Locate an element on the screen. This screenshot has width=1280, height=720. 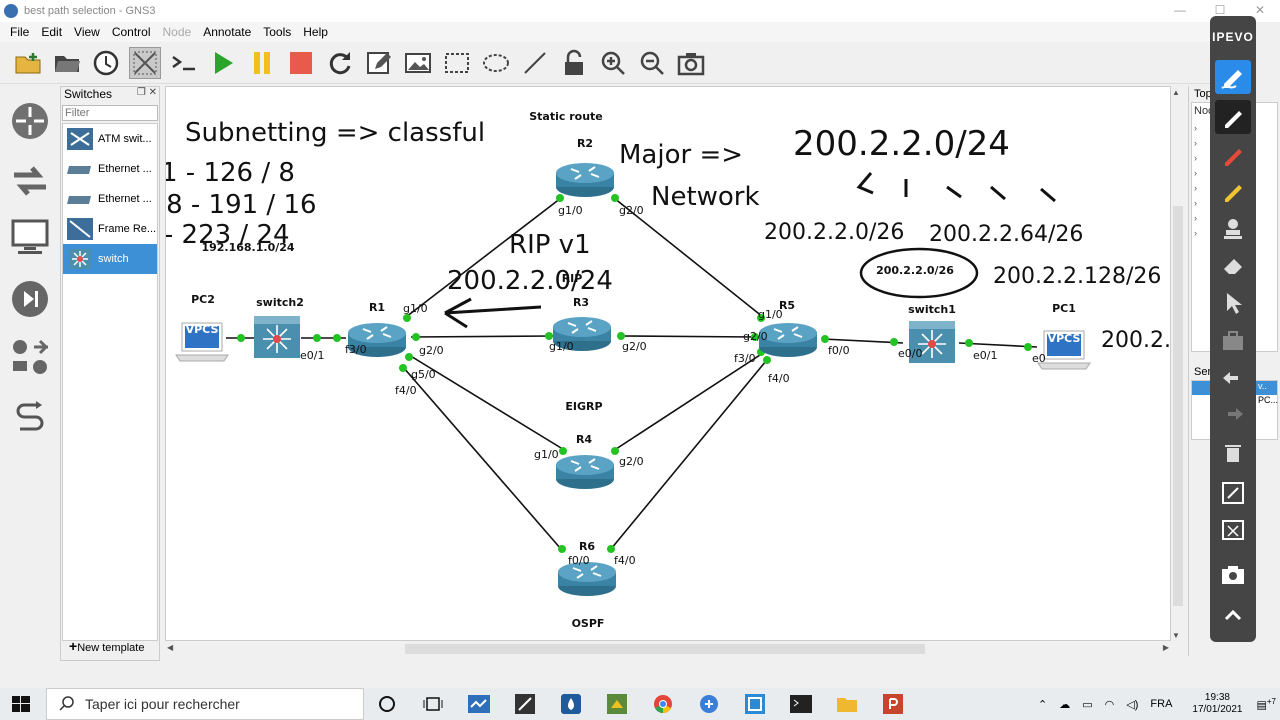
if-label: f0/0 is located at coordinates (839, 350).